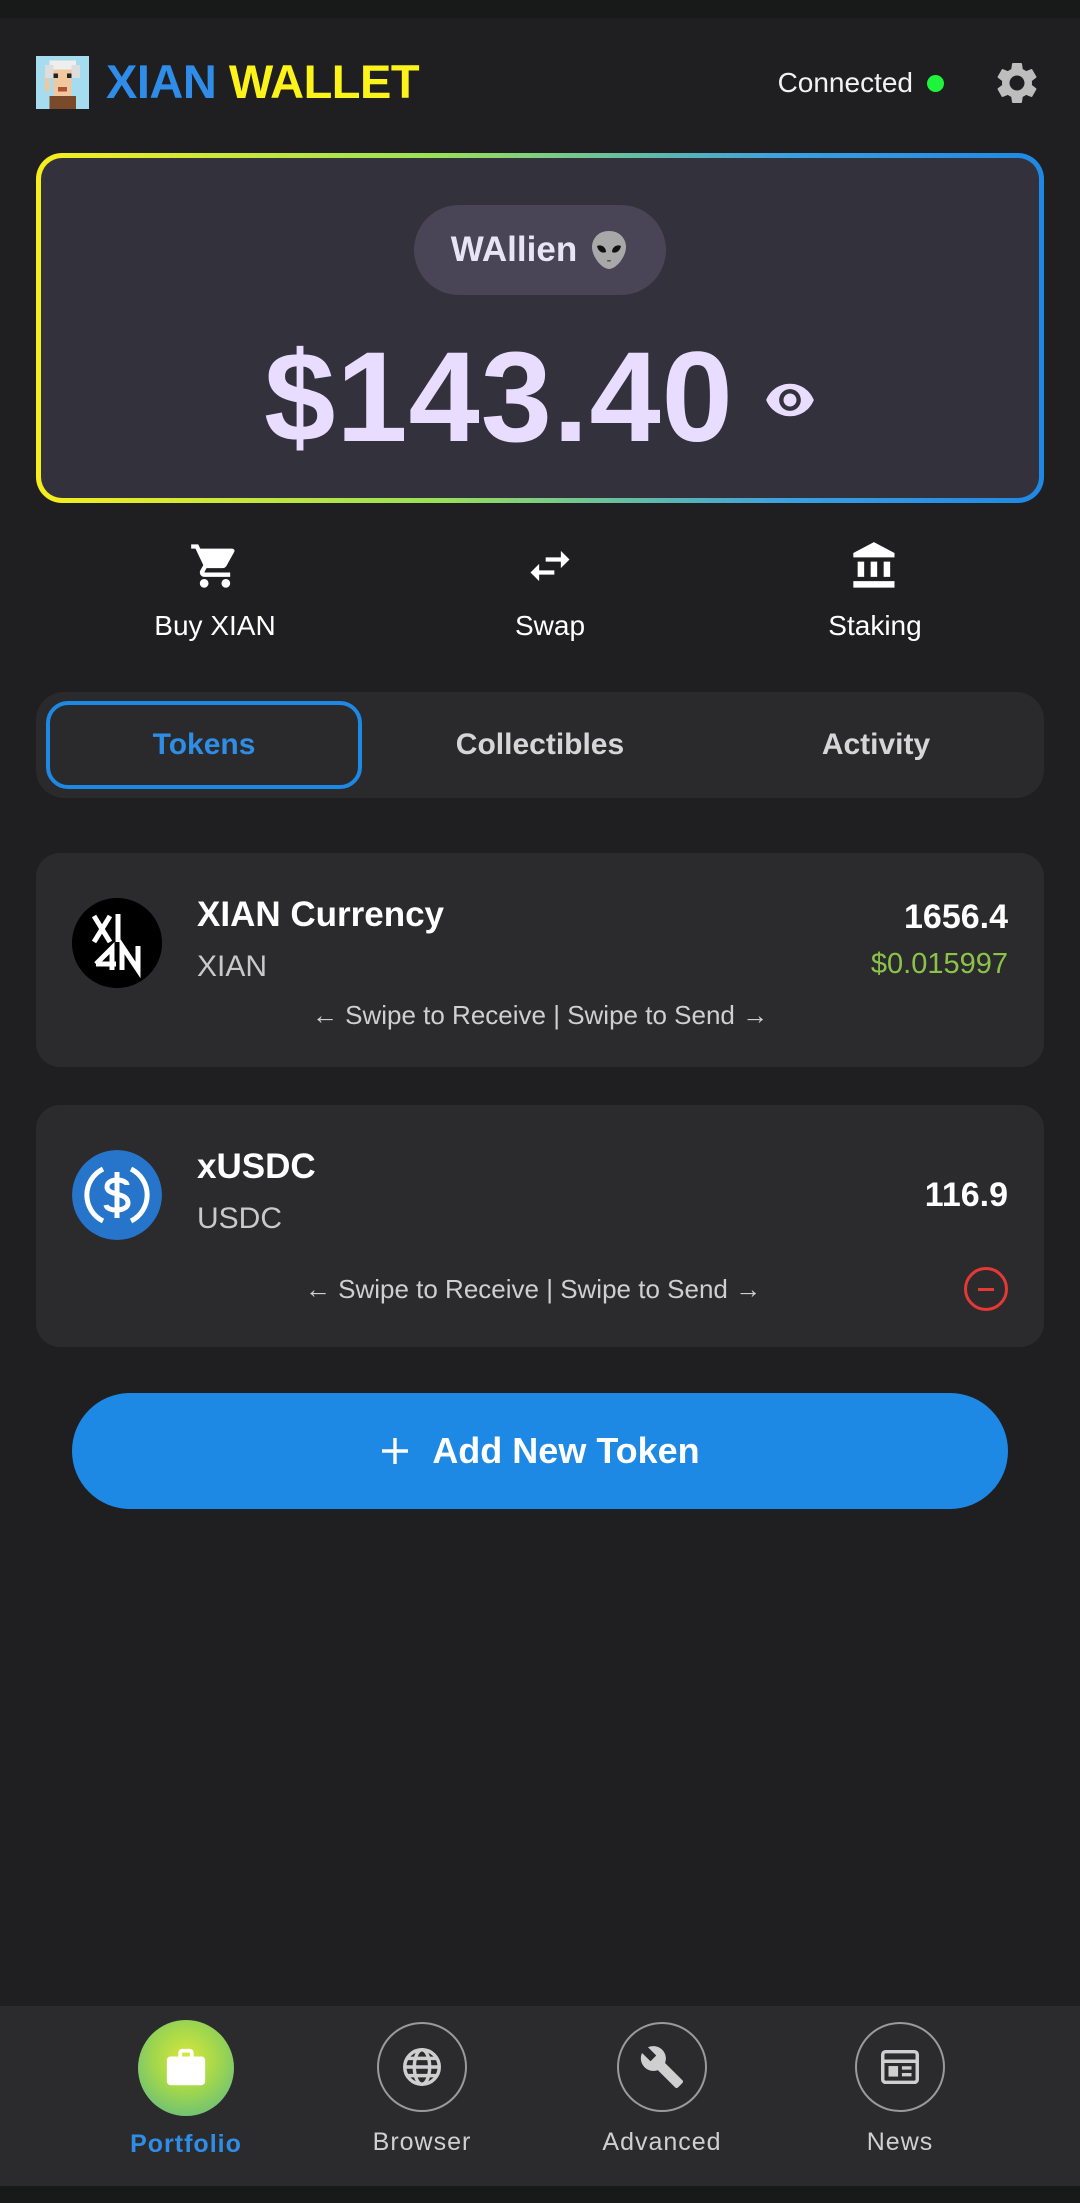 Image resolution: width=1080 pixels, height=2203 pixels. Describe the element at coordinates (213, 566) in the screenshot. I see `cart-icon` at that location.